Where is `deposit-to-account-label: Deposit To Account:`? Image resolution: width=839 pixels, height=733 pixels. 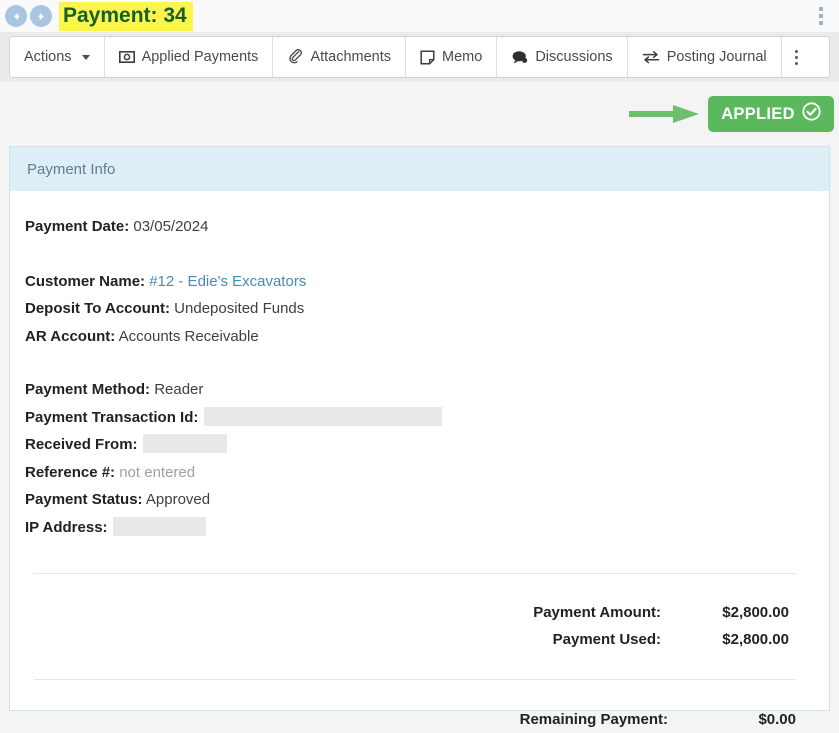
deposit-to-account-label: Deposit To Account: is located at coordinates (97, 308).